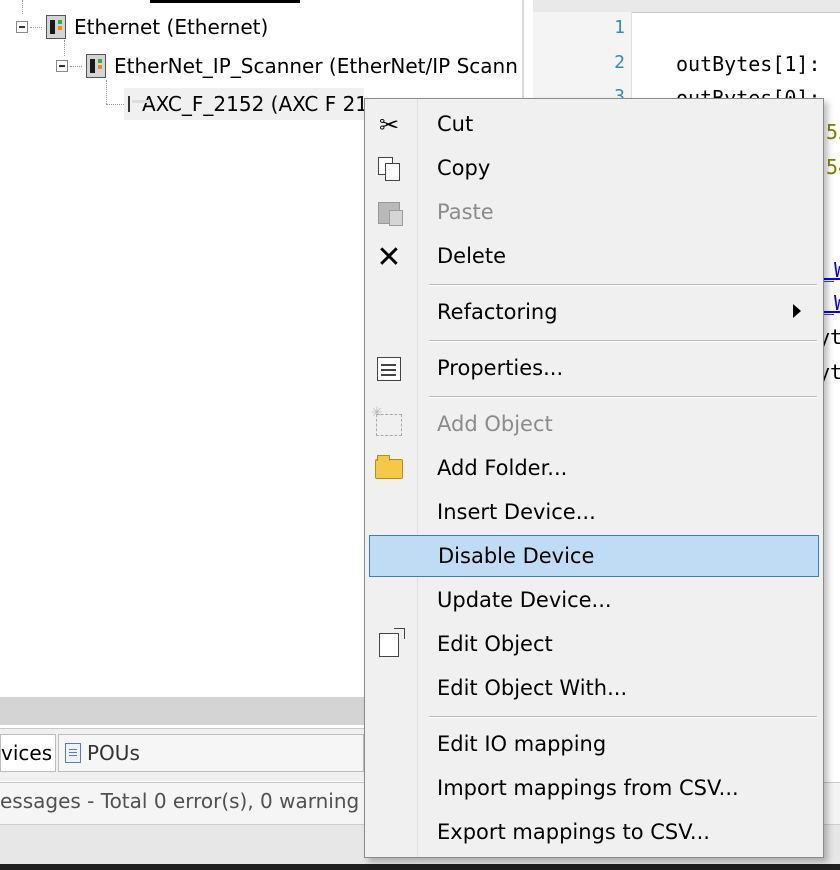 This screenshot has height=870, width=840. What do you see at coordinates (389, 369) in the screenshot?
I see `properties-icon` at bounding box center [389, 369].